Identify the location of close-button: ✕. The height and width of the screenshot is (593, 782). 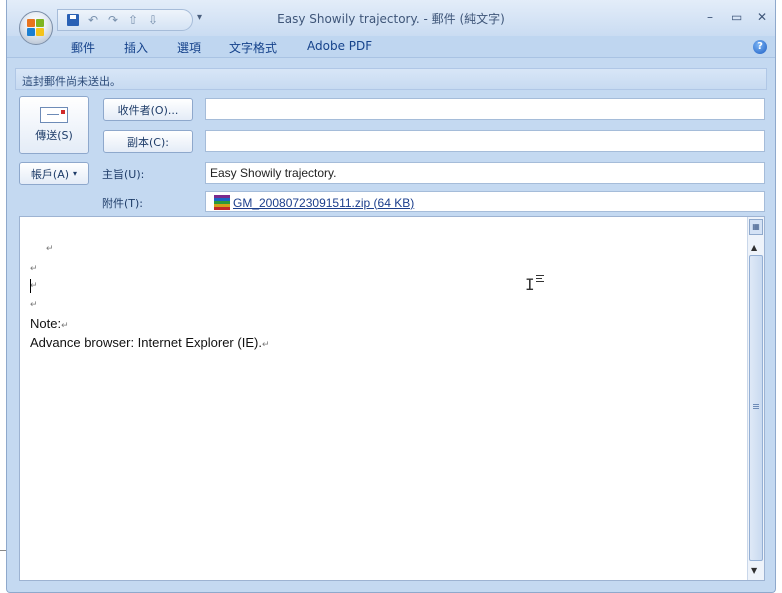
(762, 17).